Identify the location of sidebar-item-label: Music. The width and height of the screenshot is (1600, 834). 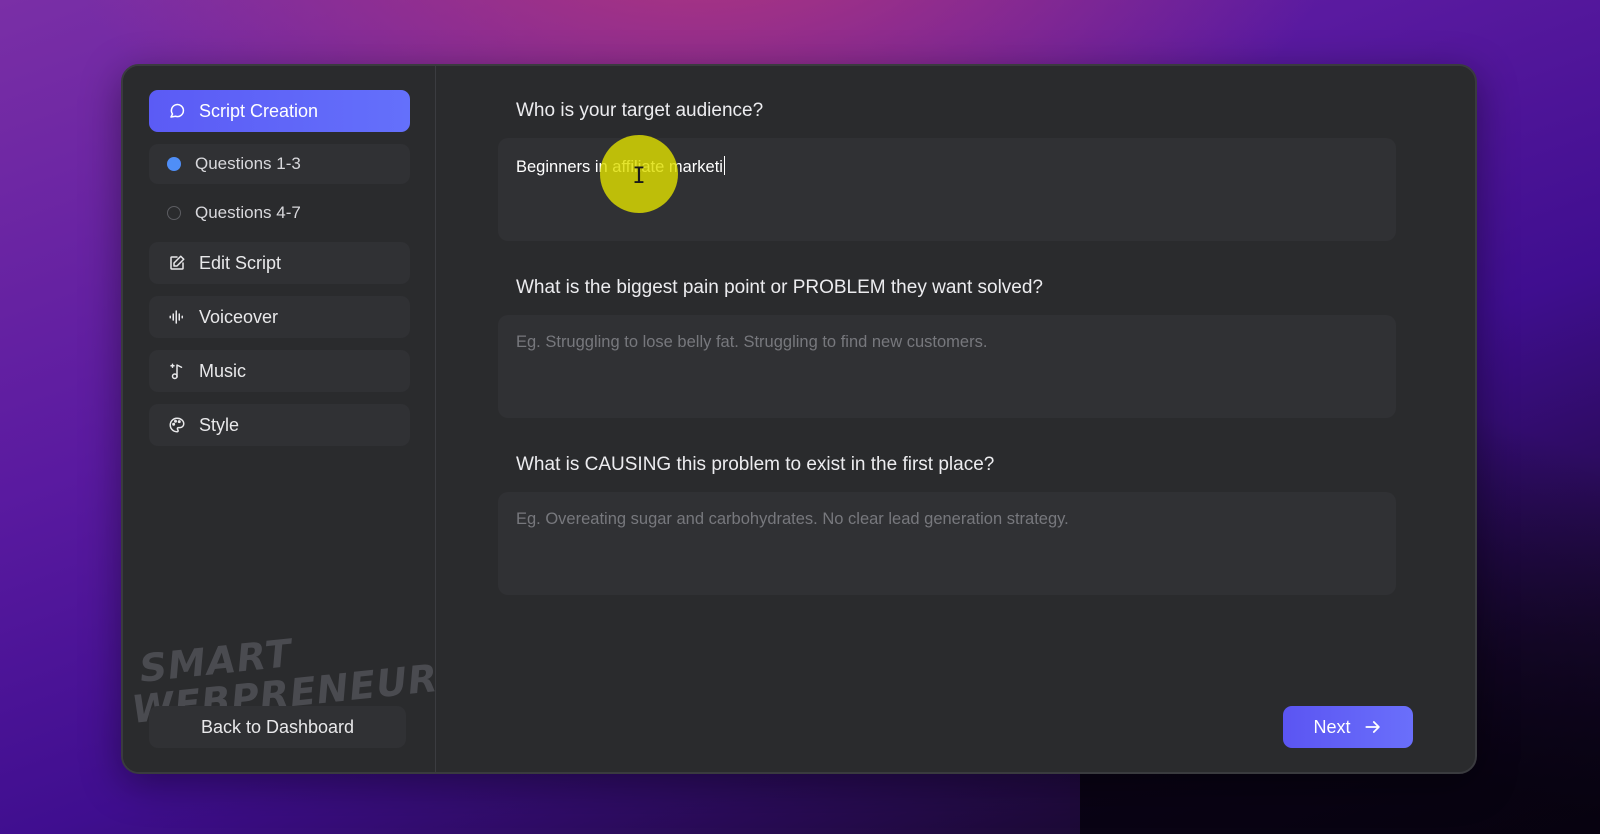
(223, 370).